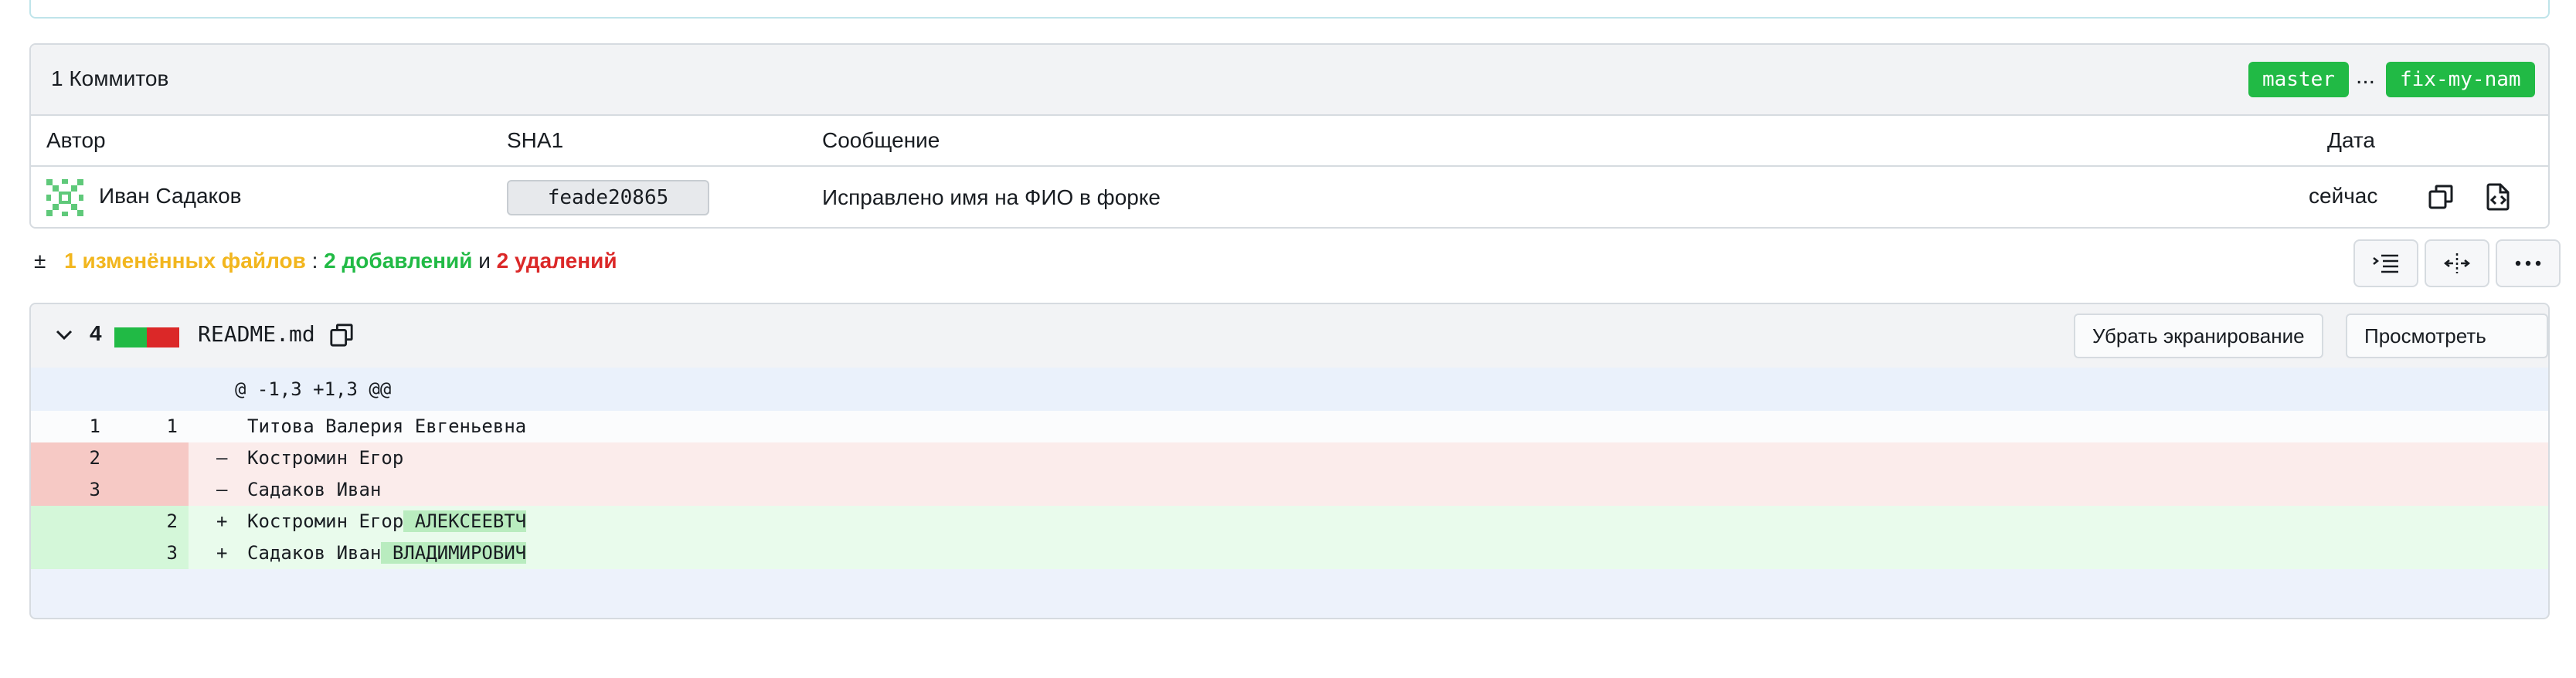 This screenshot has width=2576, height=678. I want to click on chevron-down-icon, so click(64, 334).